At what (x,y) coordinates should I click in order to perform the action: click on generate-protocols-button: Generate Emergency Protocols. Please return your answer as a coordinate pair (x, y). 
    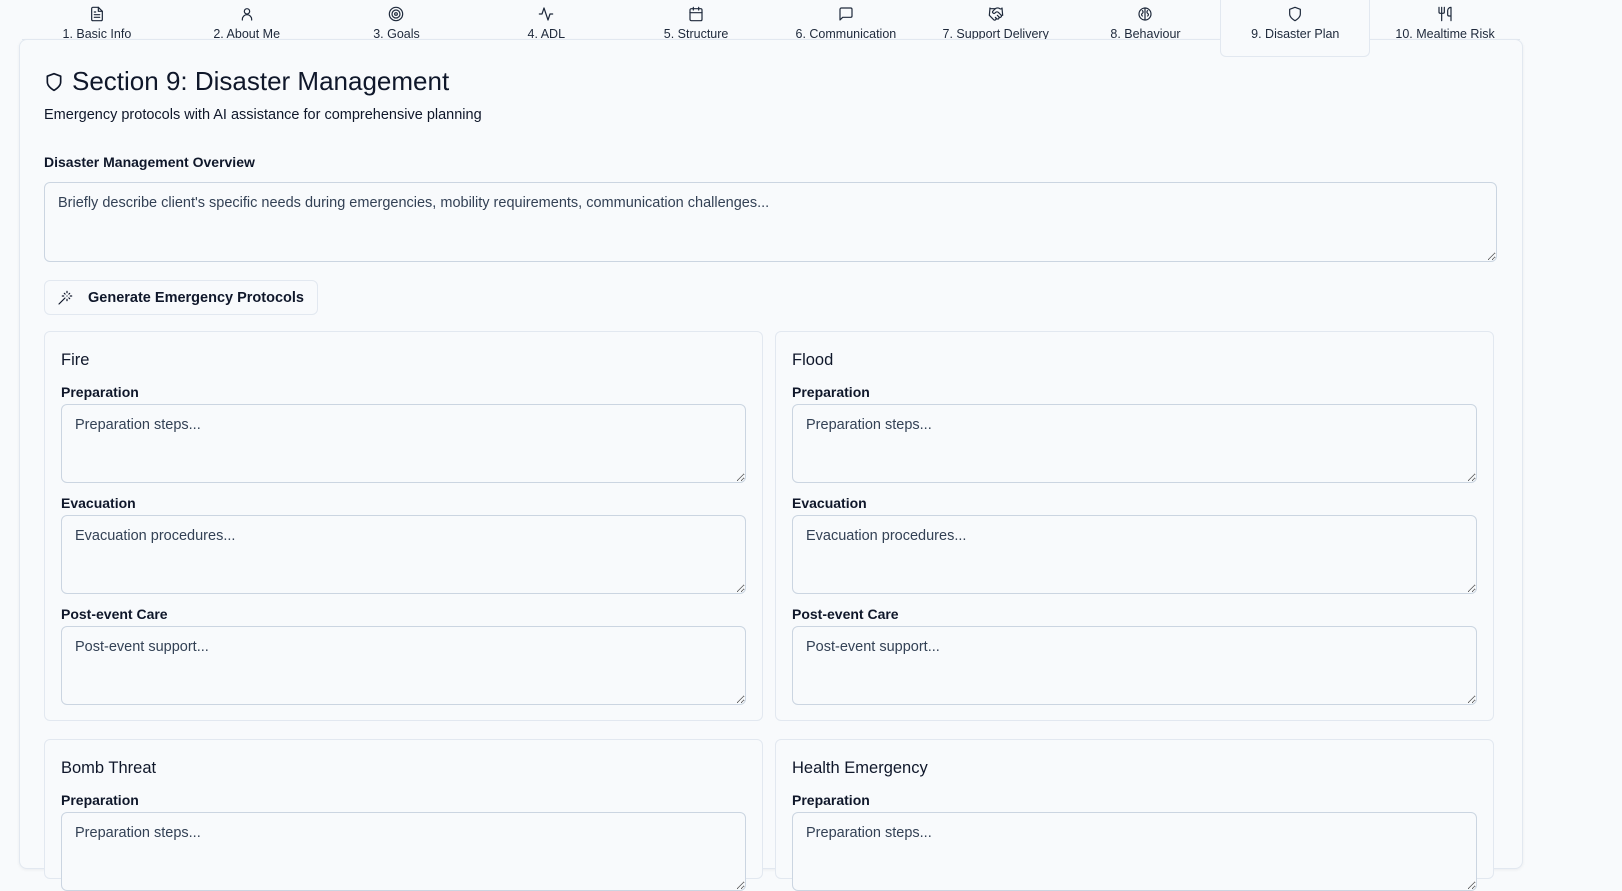
    Looking at the image, I should click on (181, 297).